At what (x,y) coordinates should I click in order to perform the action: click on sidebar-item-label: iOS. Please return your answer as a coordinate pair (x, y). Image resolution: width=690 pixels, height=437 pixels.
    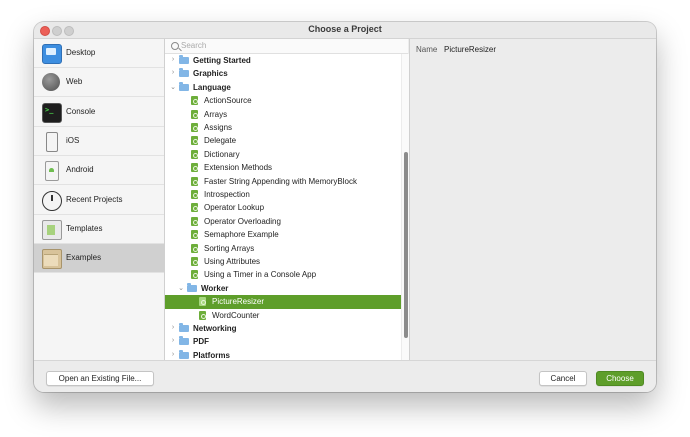
    Looking at the image, I should click on (73, 140).